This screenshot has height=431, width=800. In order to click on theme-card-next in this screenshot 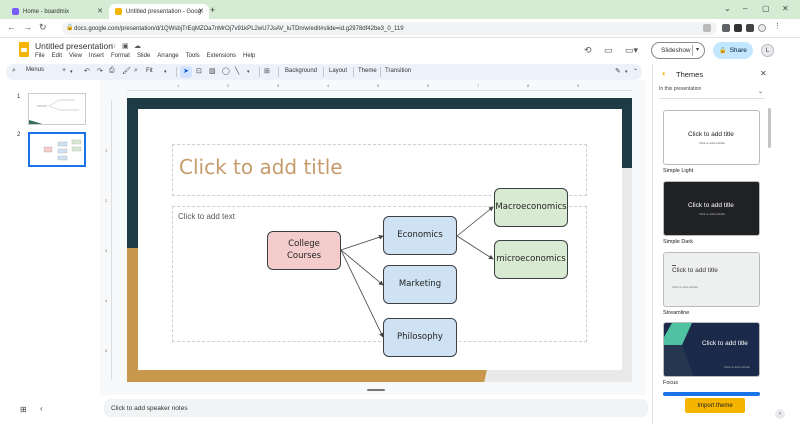, I will do `click(711, 394)`.